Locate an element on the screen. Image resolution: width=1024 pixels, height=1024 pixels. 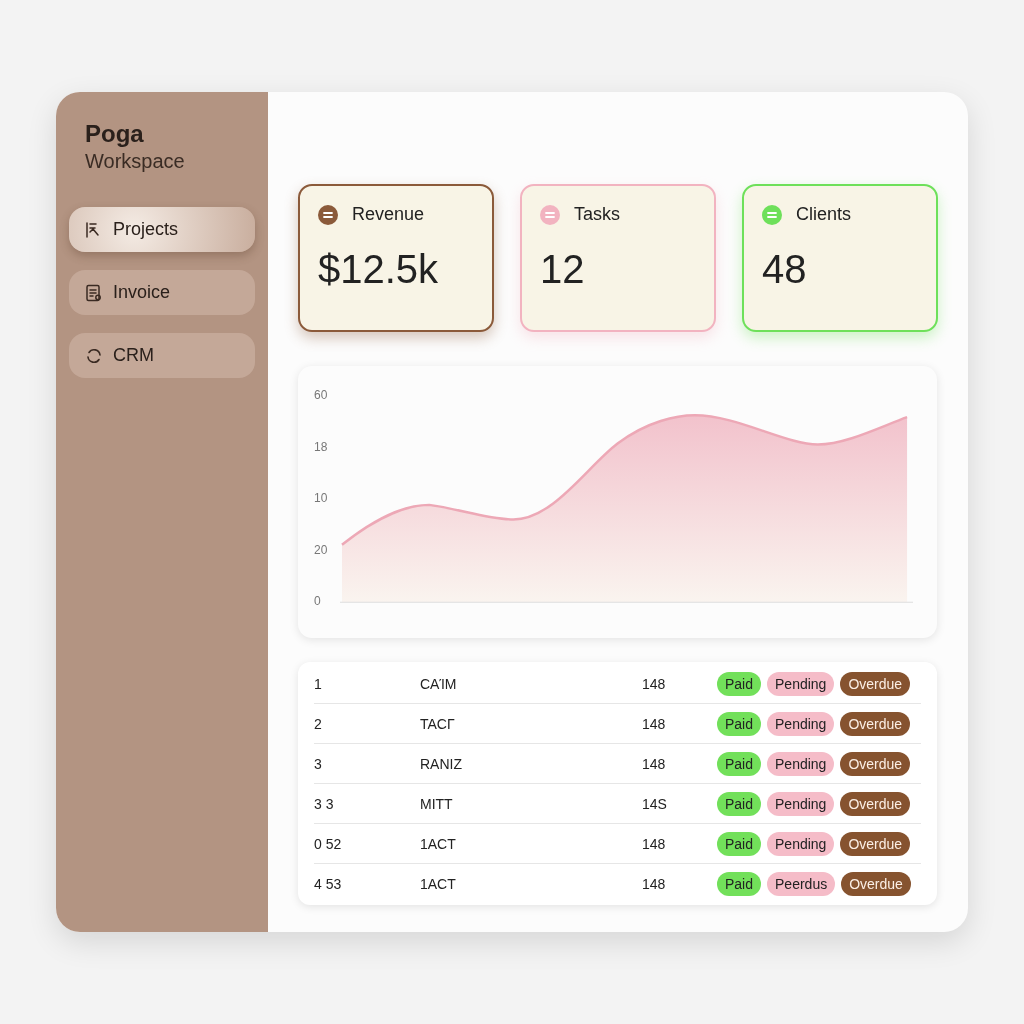
stat-value: 48 is located at coordinates (785, 269).